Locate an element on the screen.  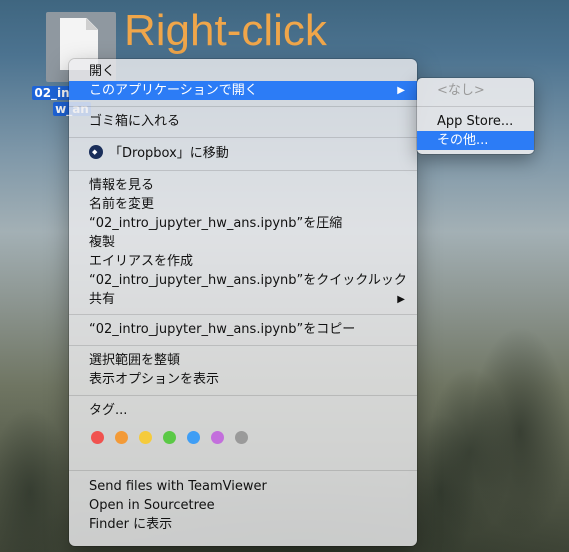
tag-color-row is located at coordinates (175, 439).